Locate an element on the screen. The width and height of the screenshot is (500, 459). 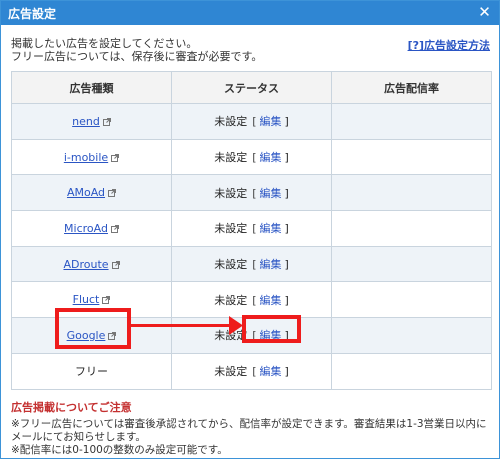
ad-type-cell: MicroAd is located at coordinates (91, 228).